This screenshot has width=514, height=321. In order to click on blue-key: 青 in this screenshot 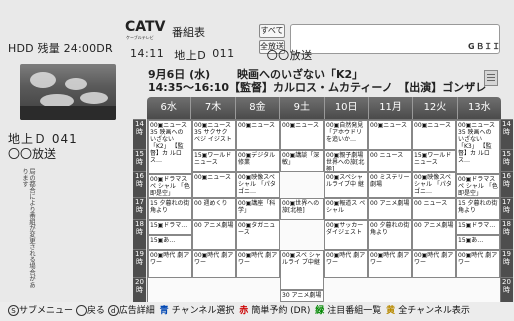, I will do `click(164, 311)`.